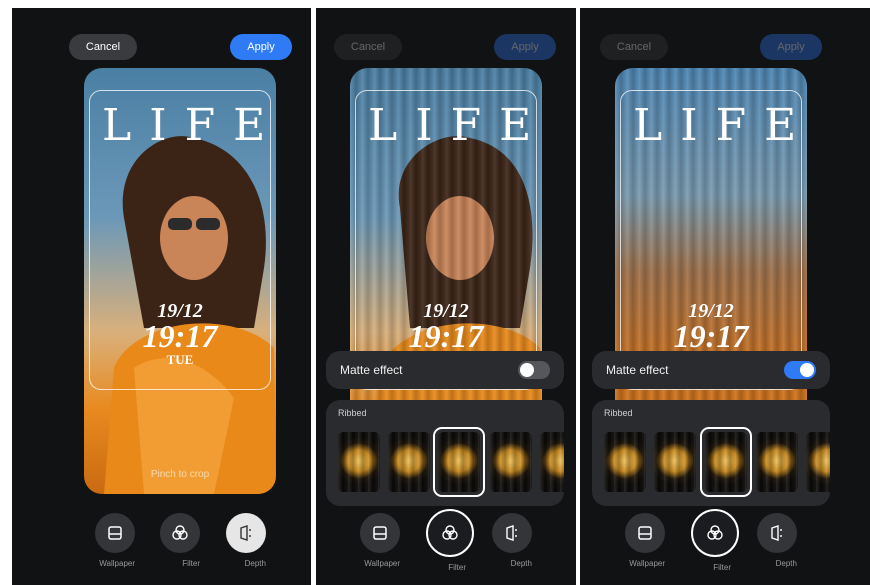  I want to click on pinch-to-crop-hint: Pinch to crop, so click(180, 474).